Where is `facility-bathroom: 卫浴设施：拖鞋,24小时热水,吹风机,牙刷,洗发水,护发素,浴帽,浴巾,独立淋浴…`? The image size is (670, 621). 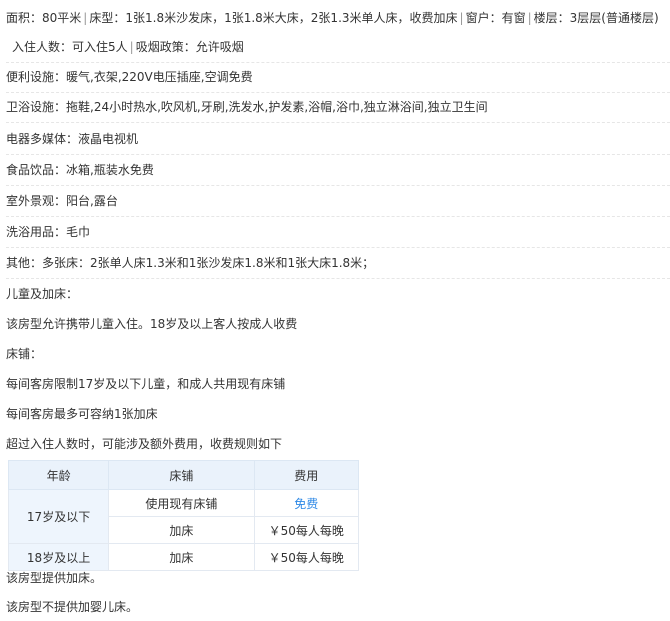
facility-bathroom: 卫浴设施：拖鞋,24小时热水,吹风机,牙刷,洗发水,护发素,浴帽,浴巾,独立淋浴… is located at coordinates (338, 107).